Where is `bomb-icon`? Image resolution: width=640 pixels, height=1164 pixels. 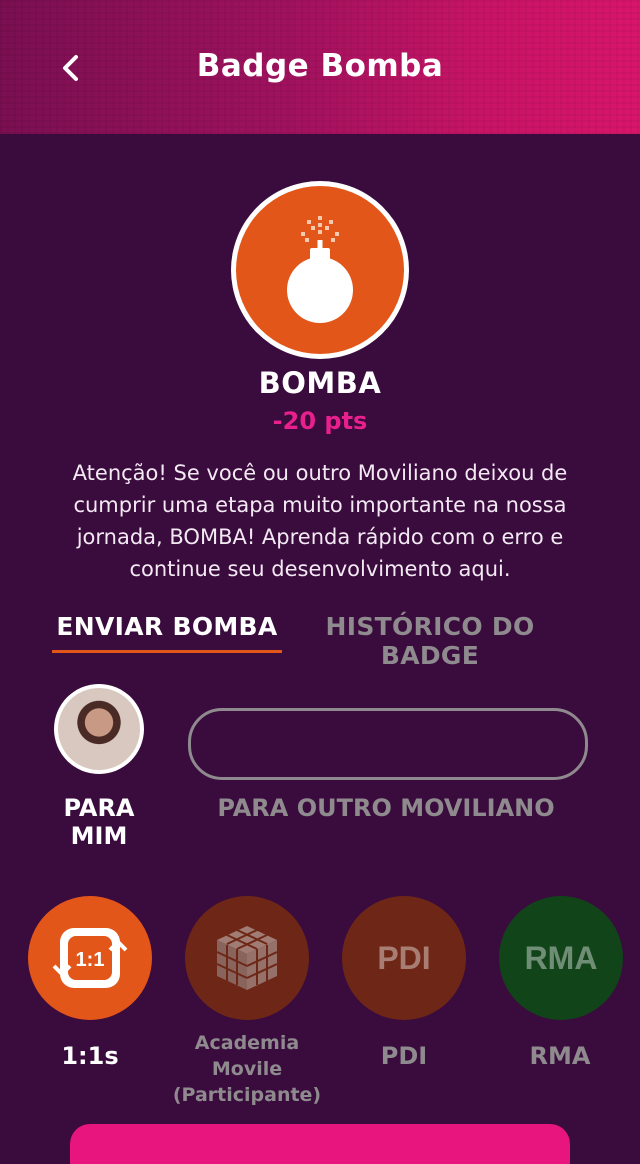
bomb-icon is located at coordinates (320, 269).